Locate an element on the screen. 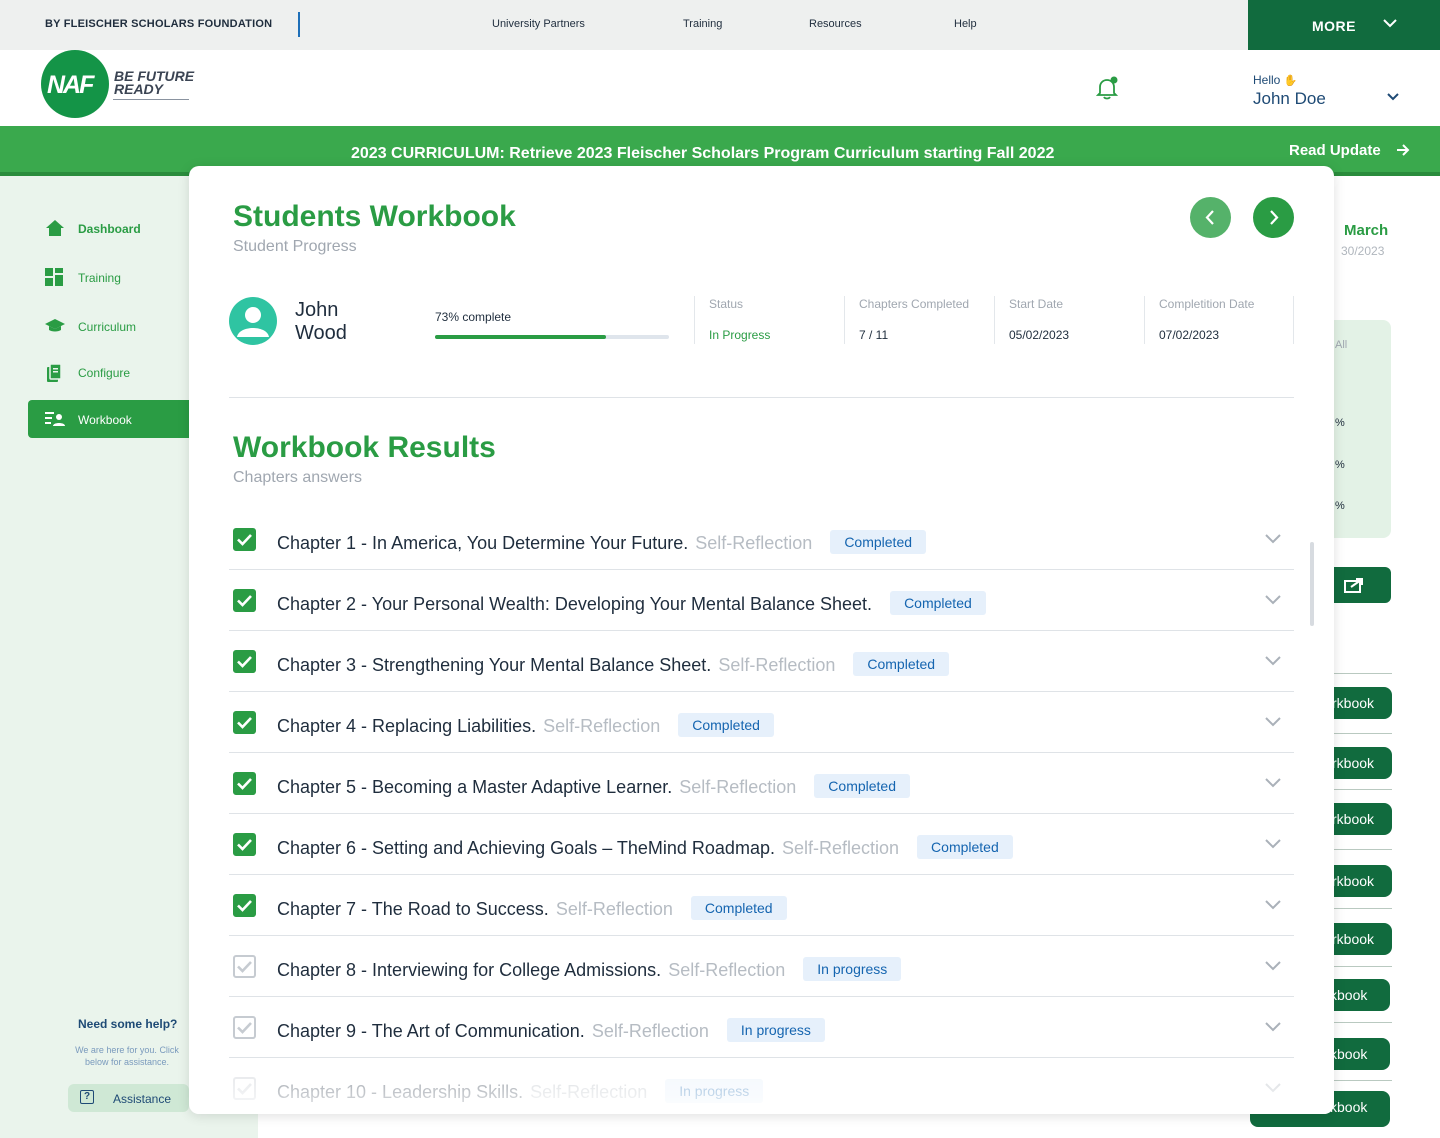  chevron-right-icon is located at coordinates (1274, 217).